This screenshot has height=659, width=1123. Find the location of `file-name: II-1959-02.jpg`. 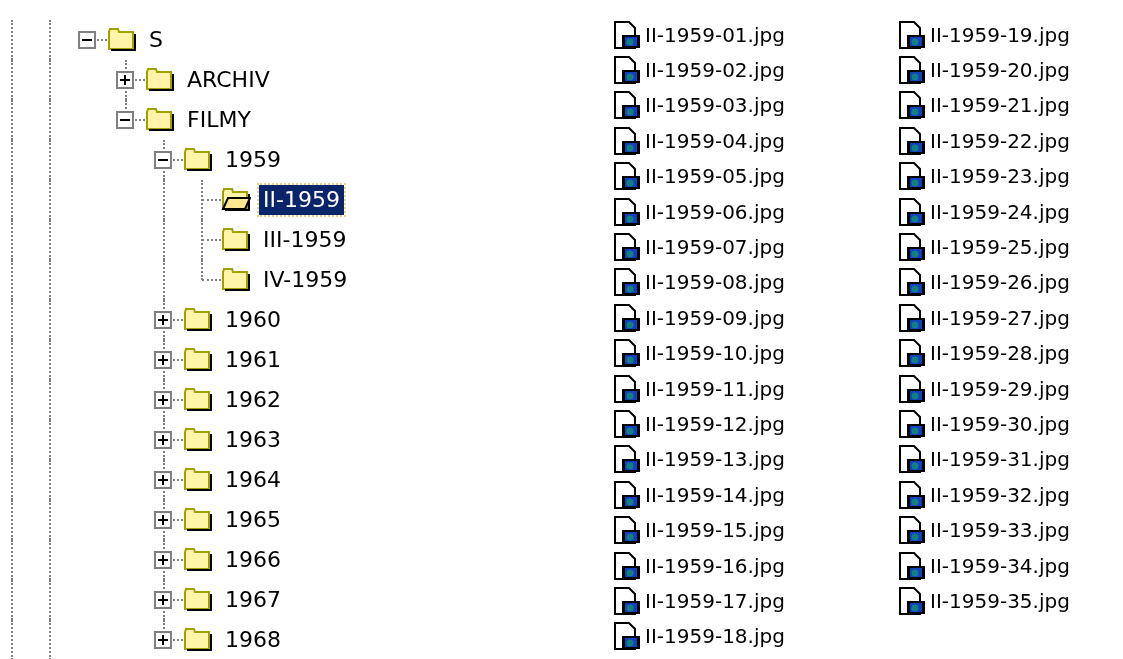

file-name: II-1959-02.jpg is located at coordinates (715, 70).